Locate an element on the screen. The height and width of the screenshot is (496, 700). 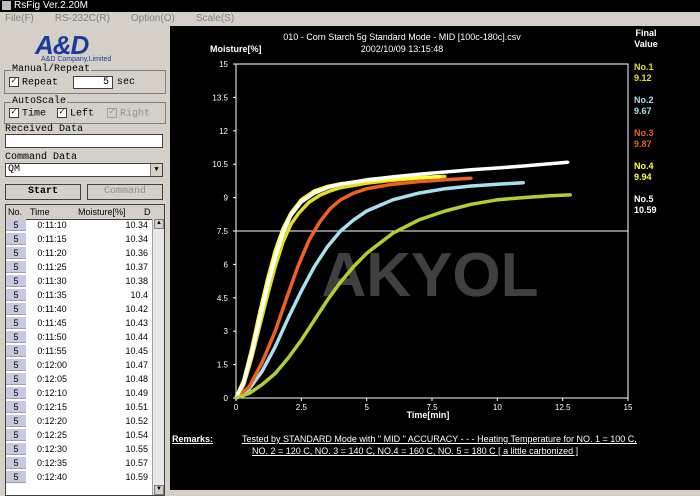
table-scrollbar: ▲ ▼ is located at coordinates (158, 357).